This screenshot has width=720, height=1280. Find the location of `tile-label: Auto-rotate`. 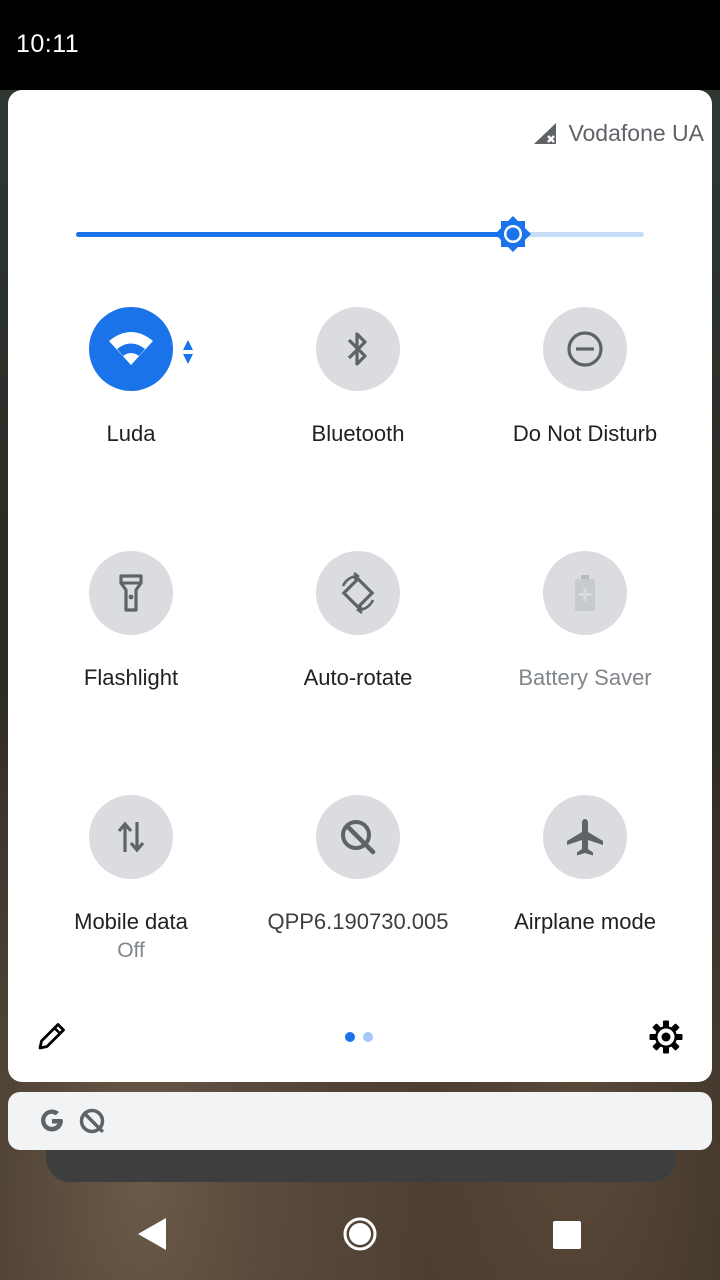

tile-label: Auto-rotate is located at coordinates (358, 677).